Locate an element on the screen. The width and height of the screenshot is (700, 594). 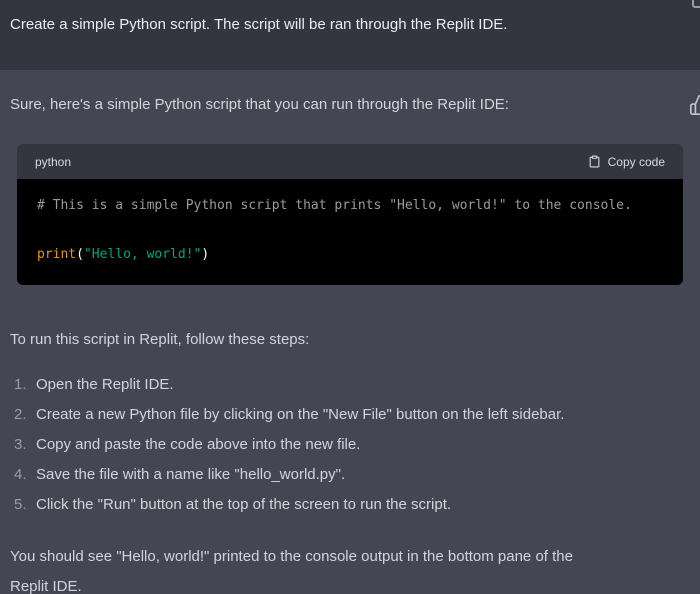
edit-icon is located at coordinates (696, 4).